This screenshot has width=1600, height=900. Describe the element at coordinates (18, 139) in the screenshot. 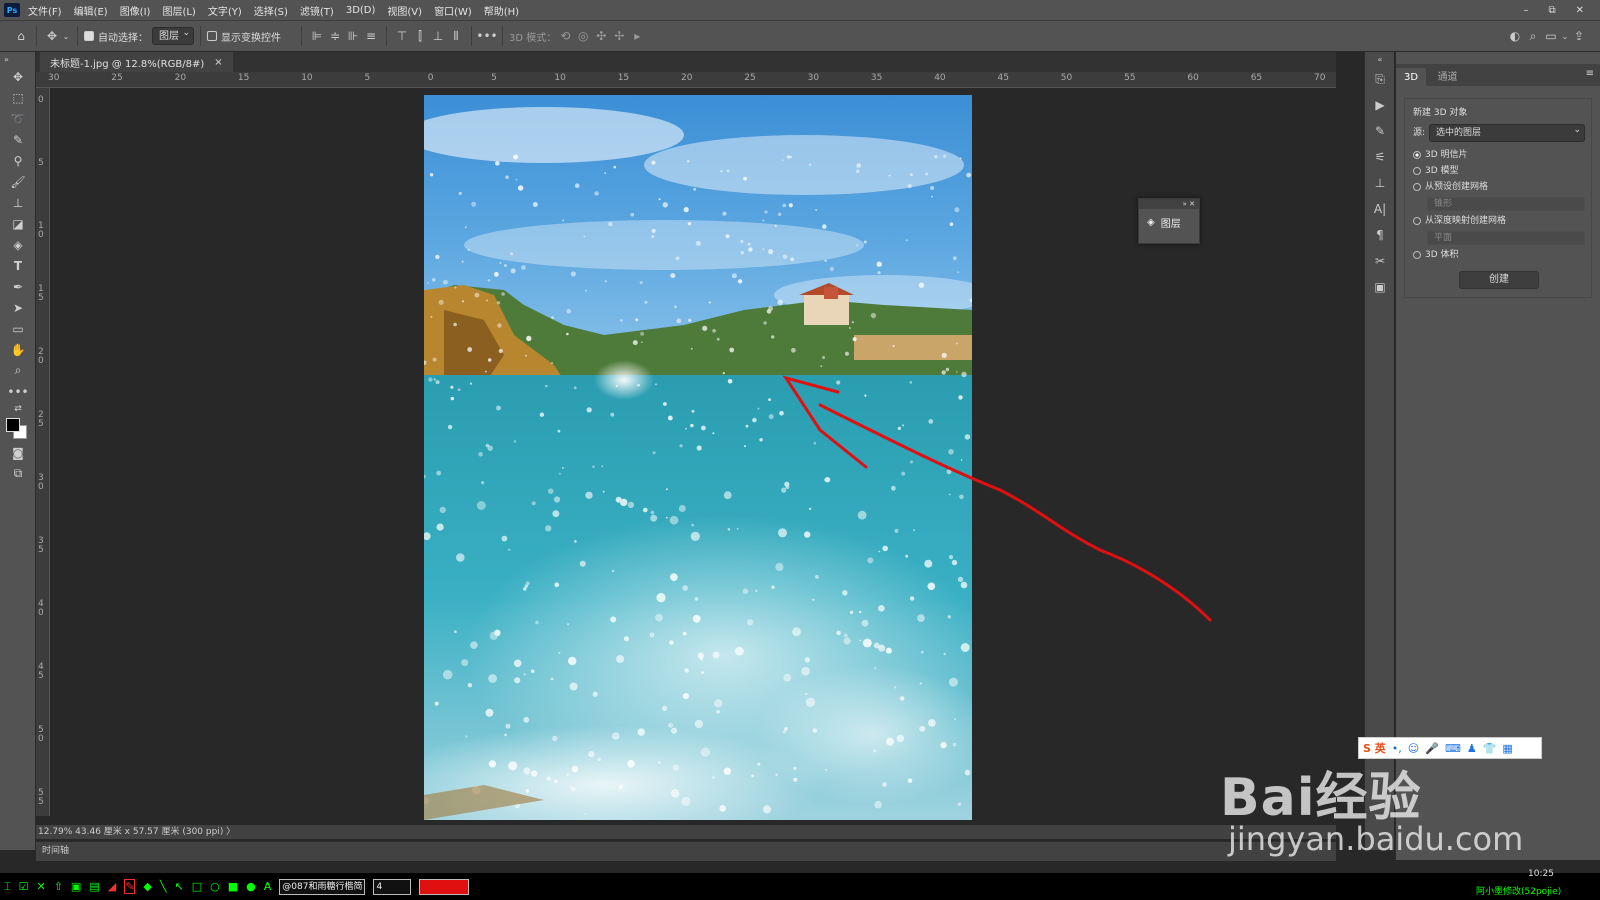

I see `magic-wand-tool: ✎` at that location.